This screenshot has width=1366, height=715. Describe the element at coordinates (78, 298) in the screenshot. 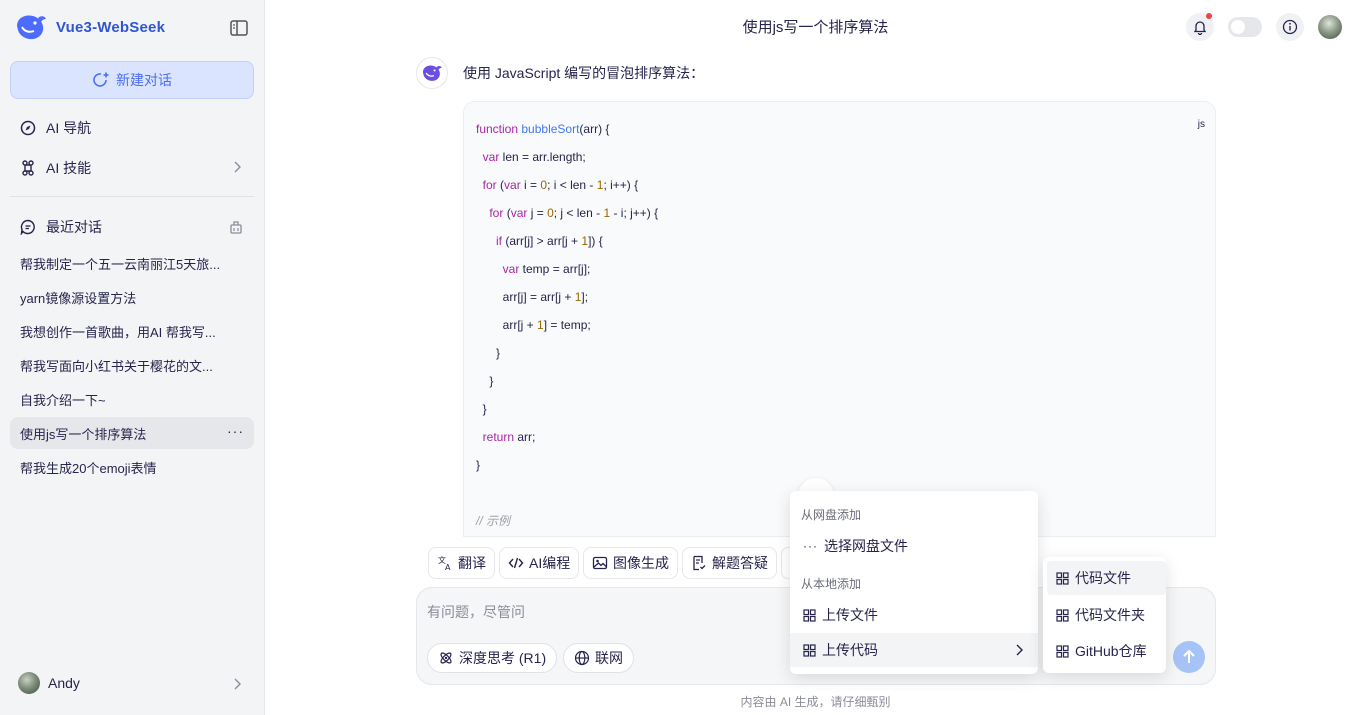

I see `history-item-label: yarn镜像源设置方法` at that location.